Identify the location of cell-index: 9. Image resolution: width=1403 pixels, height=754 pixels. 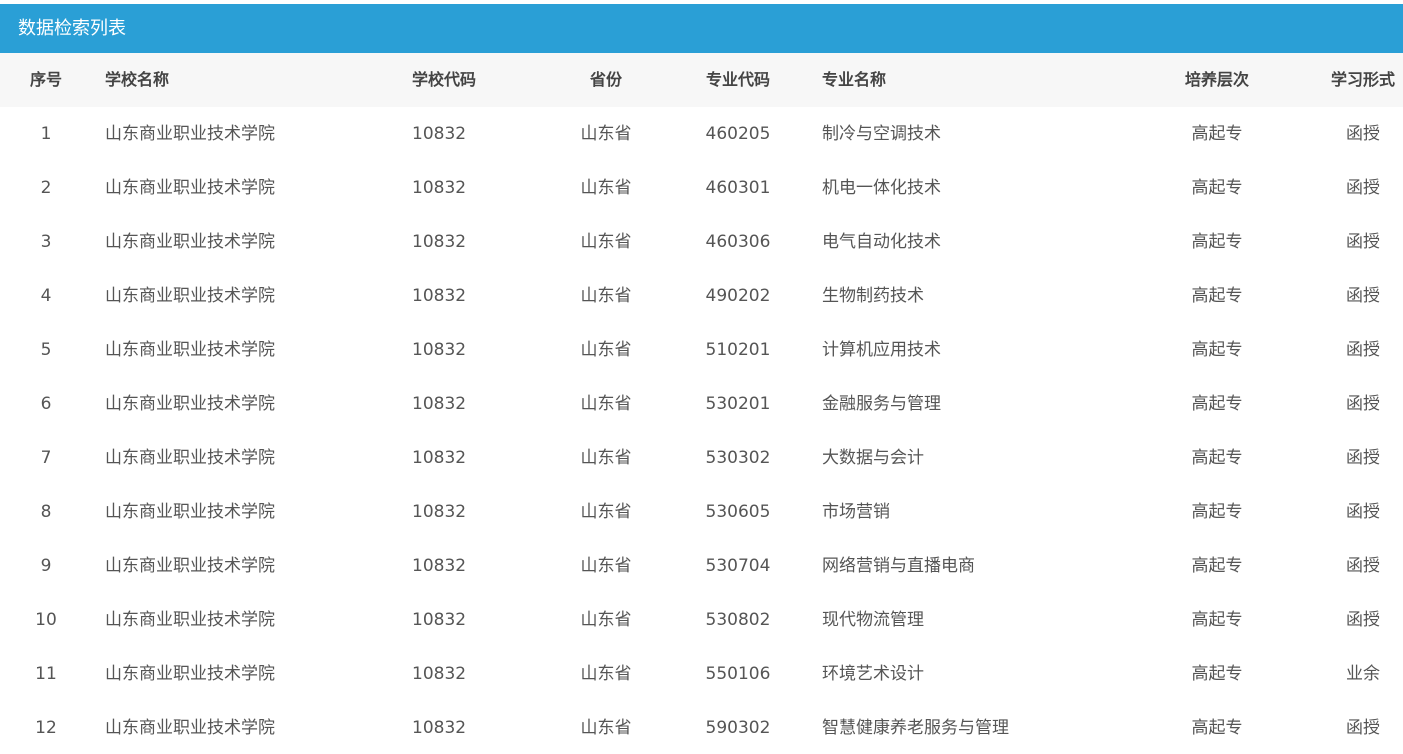
(46, 566).